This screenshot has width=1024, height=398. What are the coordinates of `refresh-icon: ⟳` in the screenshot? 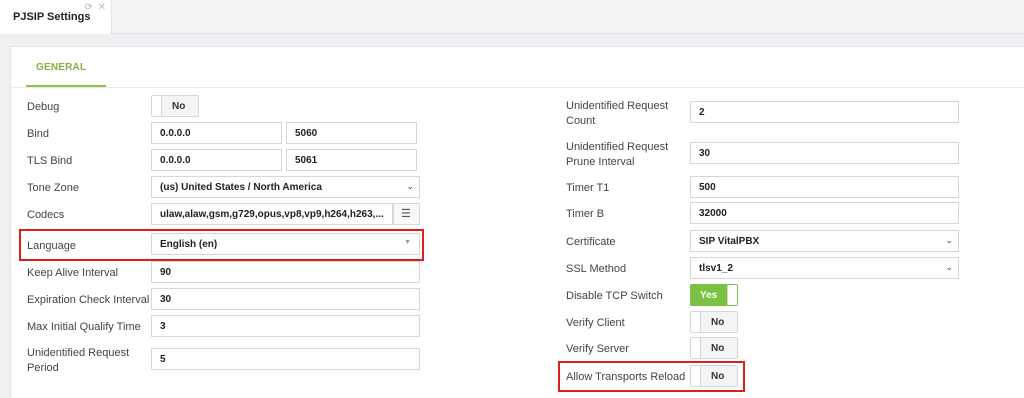 It's located at (88, 7).